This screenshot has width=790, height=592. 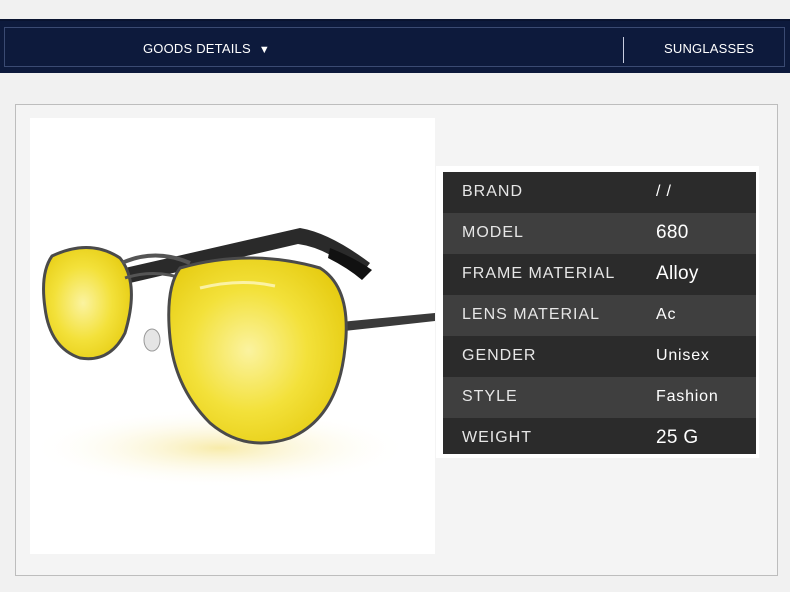 I want to click on spec-row-brand: BRAND / /, so click(x=599, y=192).